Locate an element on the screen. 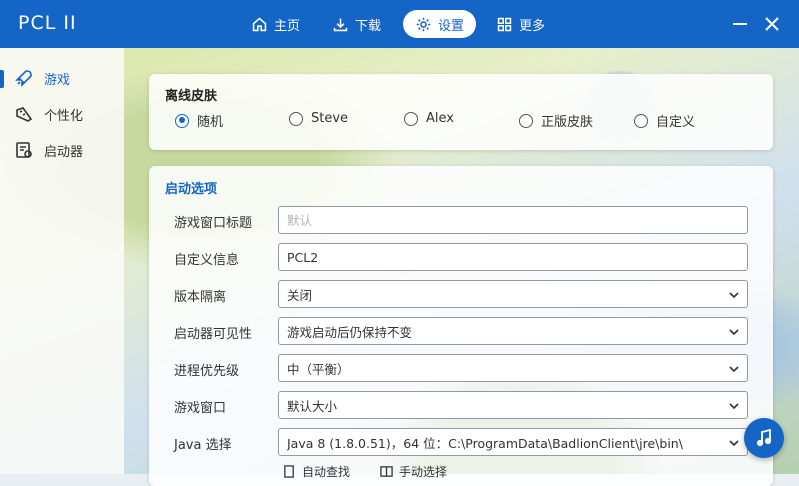 This screenshot has height=486, width=799. skin-option-alex: Alex is located at coordinates (429, 118).